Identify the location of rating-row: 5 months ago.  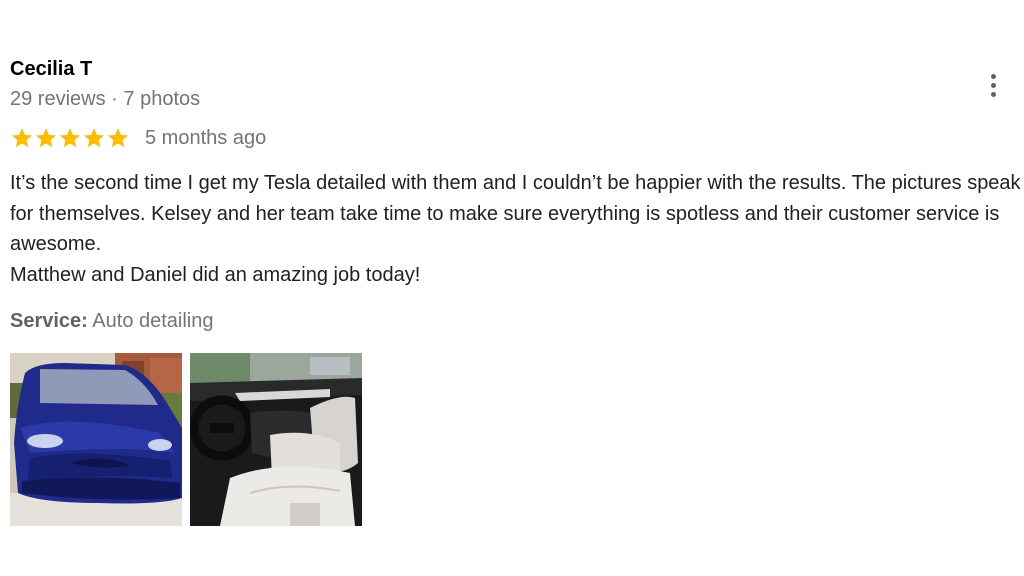
(138, 138).